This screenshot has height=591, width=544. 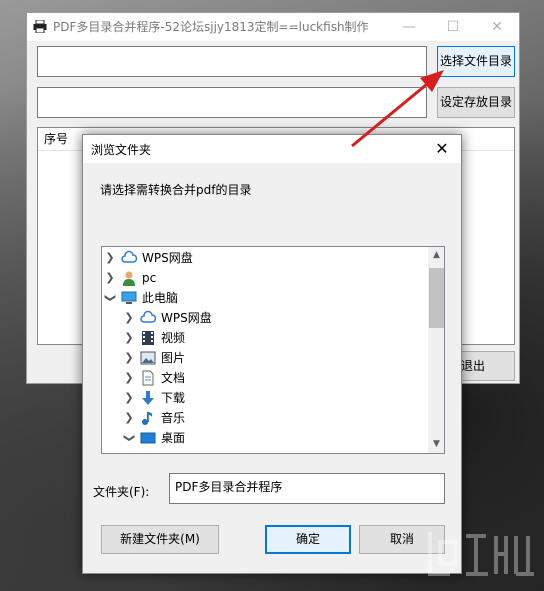 What do you see at coordinates (409, 27) in the screenshot?
I see `minimize-button: —` at bounding box center [409, 27].